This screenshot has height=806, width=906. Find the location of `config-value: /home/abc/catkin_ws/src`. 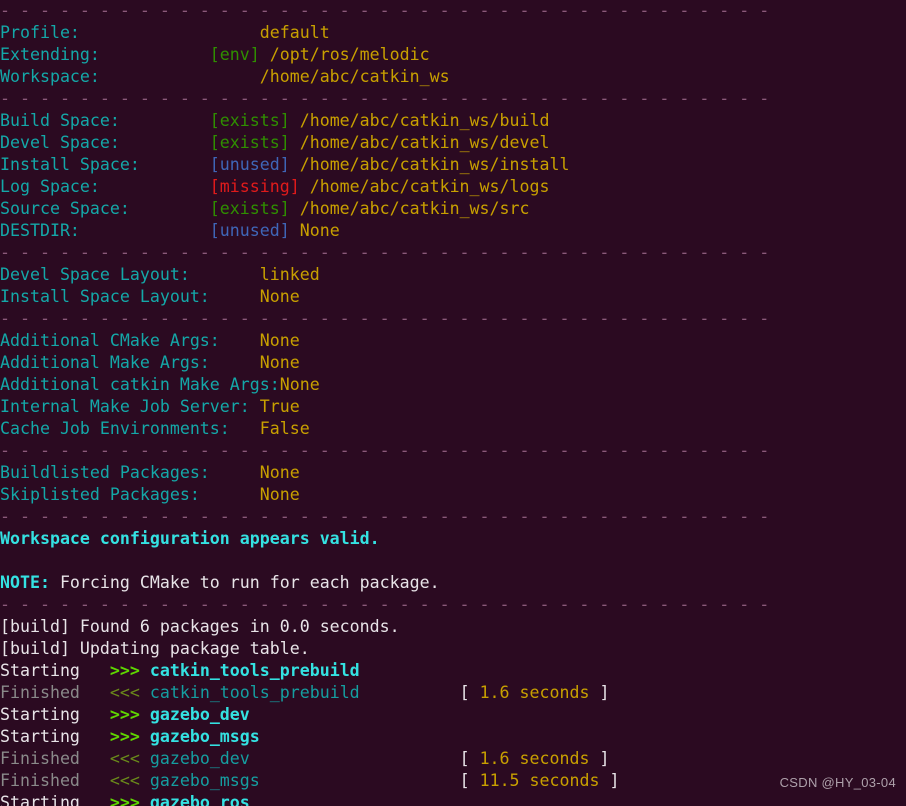

config-value: /home/abc/catkin_ws/src is located at coordinates (414, 208).